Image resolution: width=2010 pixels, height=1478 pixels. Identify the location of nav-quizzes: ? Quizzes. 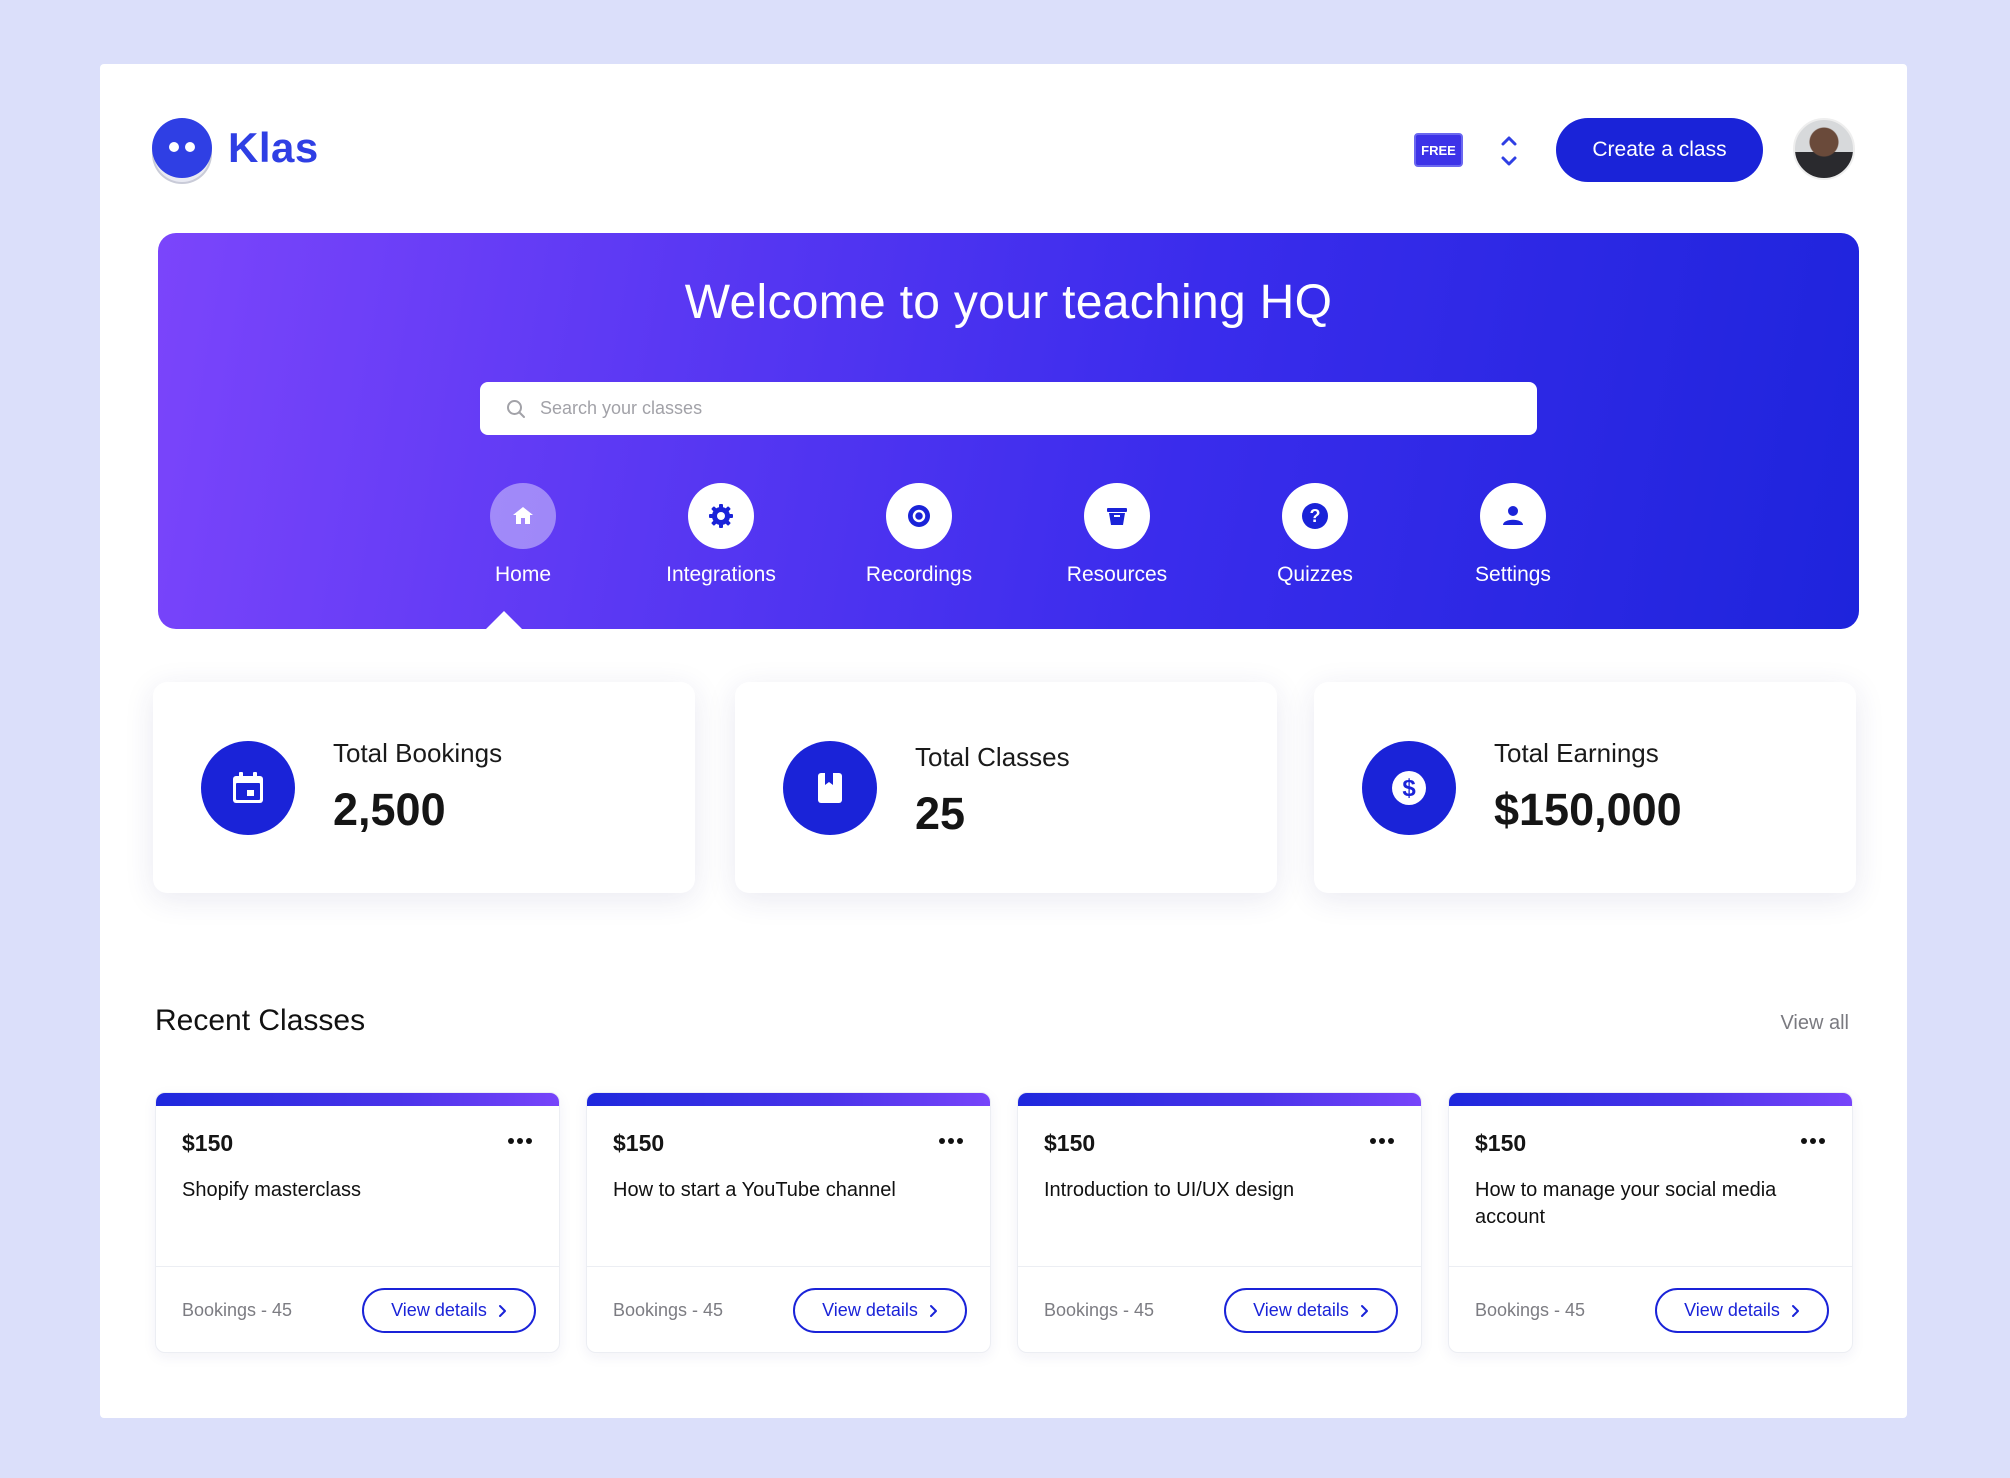
(1315, 535).